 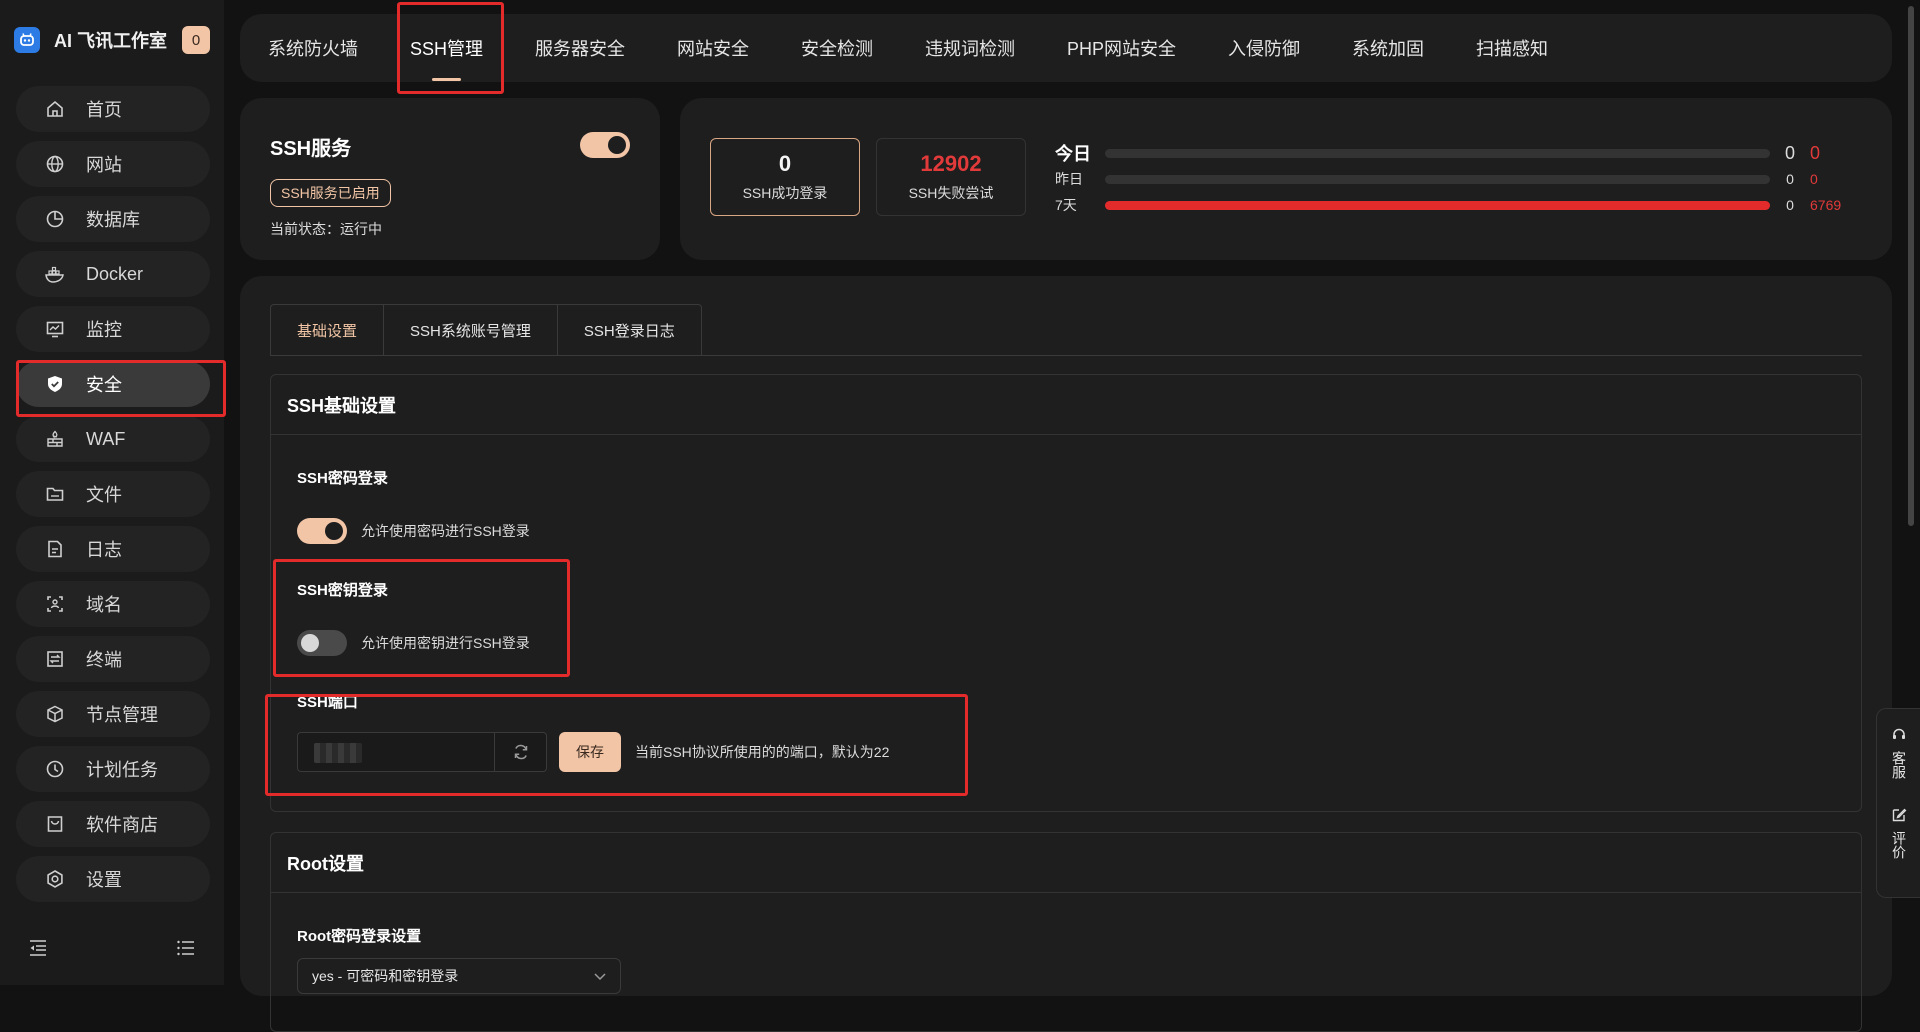 I want to click on ssh-success-box: 0 SSH成功登录, so click(x=785, y=177).